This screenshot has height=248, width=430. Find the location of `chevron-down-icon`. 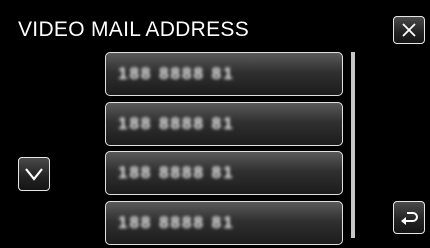

chevron-down-icon is located at coordinates (34, 174).